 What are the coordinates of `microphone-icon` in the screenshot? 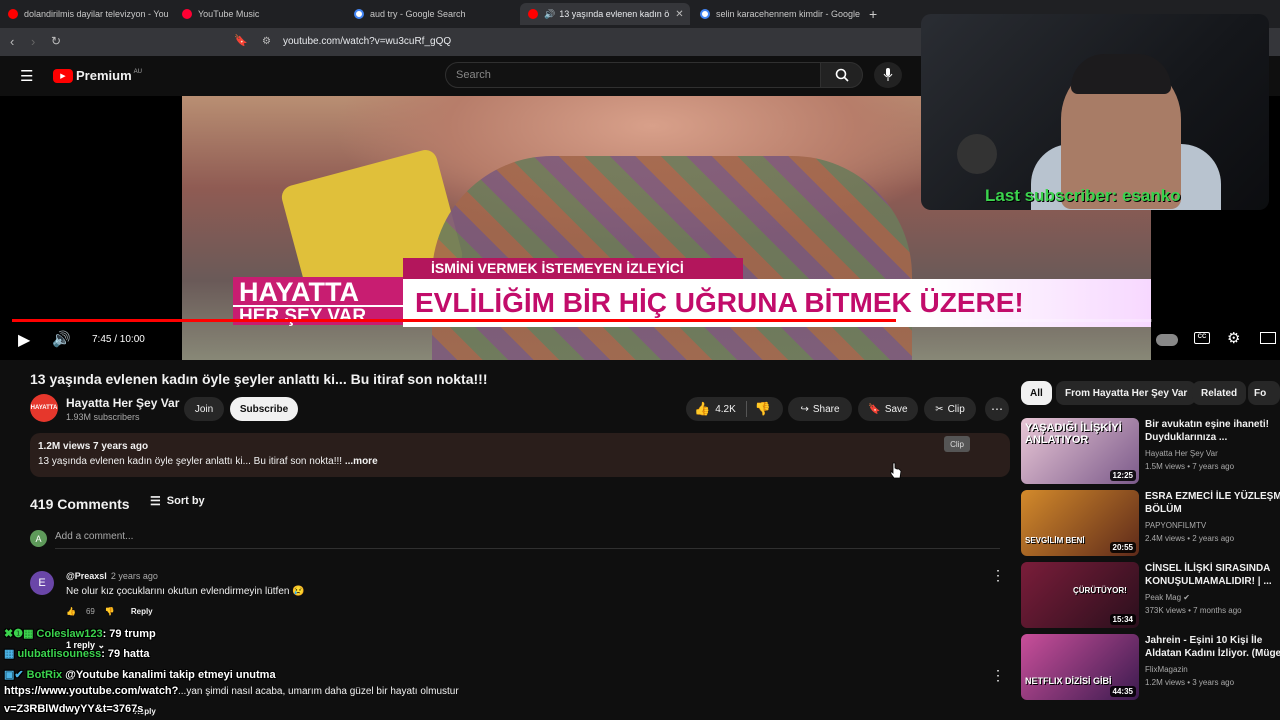 It's located at (888, 74).